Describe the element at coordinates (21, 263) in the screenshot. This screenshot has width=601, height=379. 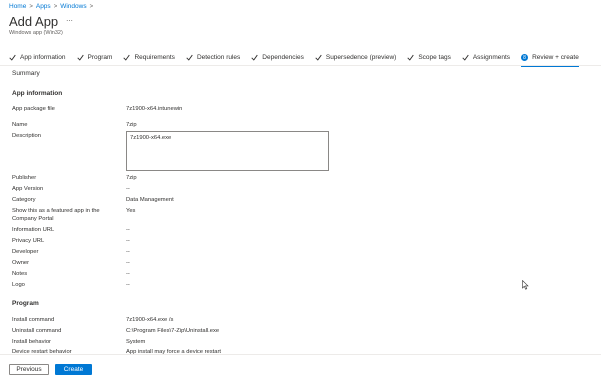
I see `field-label: Owner` at that location.